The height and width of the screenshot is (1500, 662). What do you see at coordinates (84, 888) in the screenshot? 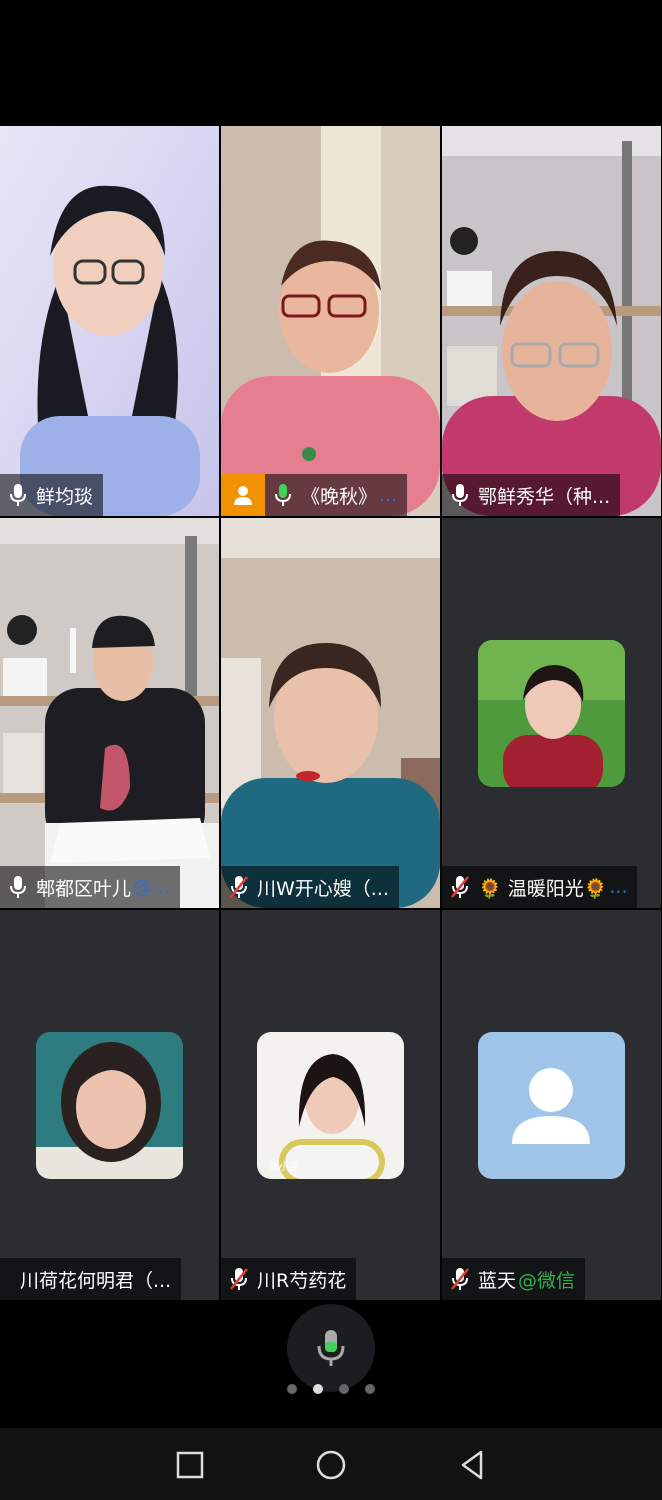
I see `participant-name: 郫都区叶儿` at bounding box center [84, 888].